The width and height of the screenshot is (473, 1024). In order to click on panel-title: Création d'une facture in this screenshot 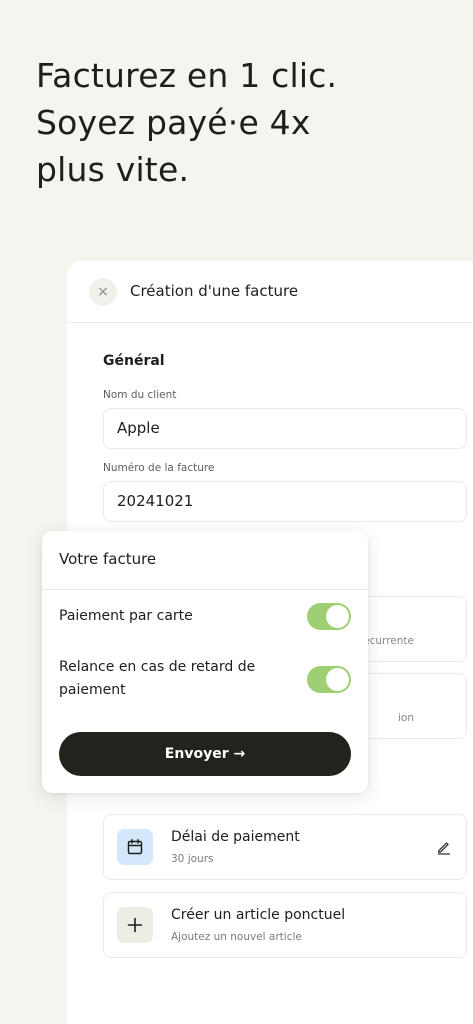, I will do `click(214, 291)`.